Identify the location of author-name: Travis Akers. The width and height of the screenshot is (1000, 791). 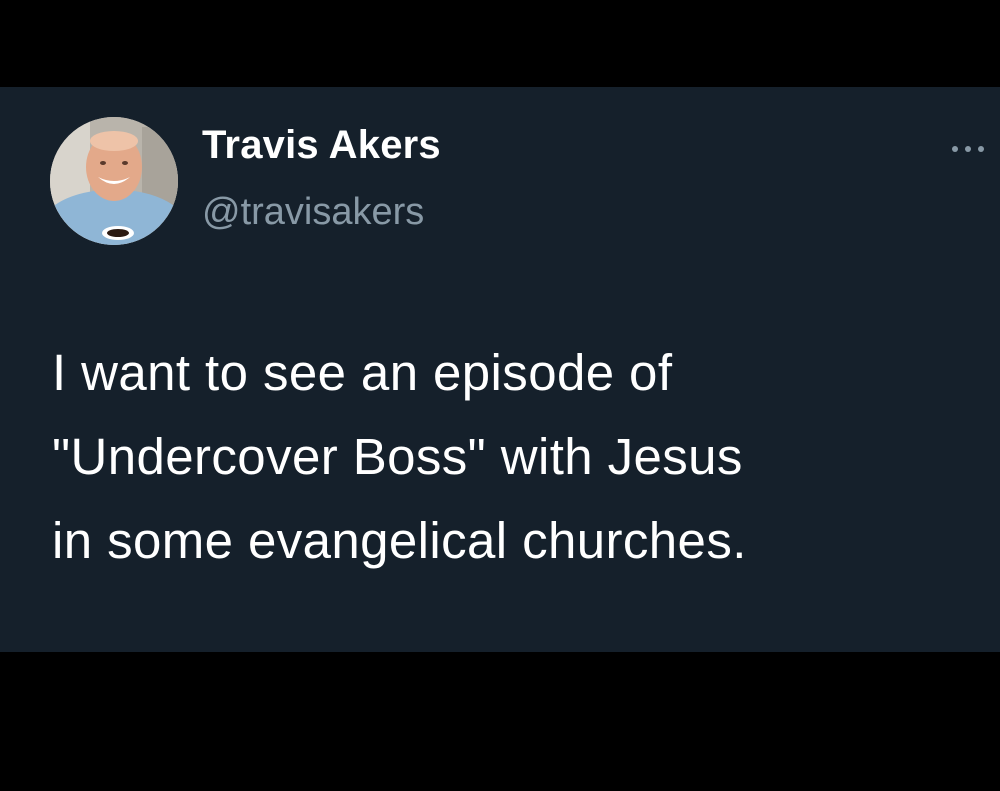
(321, 145).